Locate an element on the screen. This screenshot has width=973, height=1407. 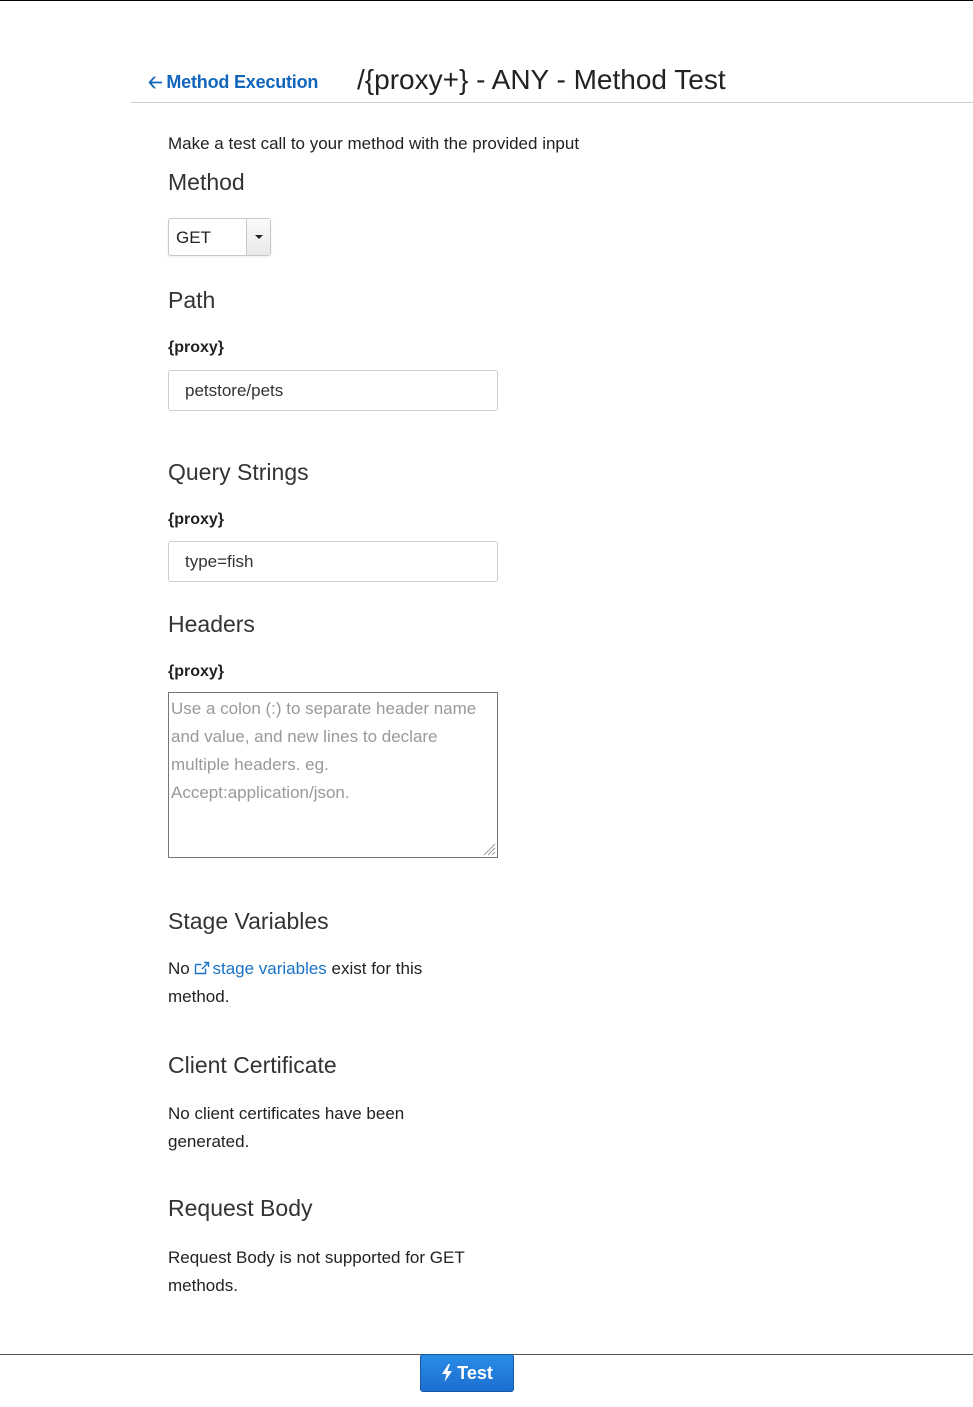
headers-heading: Headers is located at coordinates (211, 624).